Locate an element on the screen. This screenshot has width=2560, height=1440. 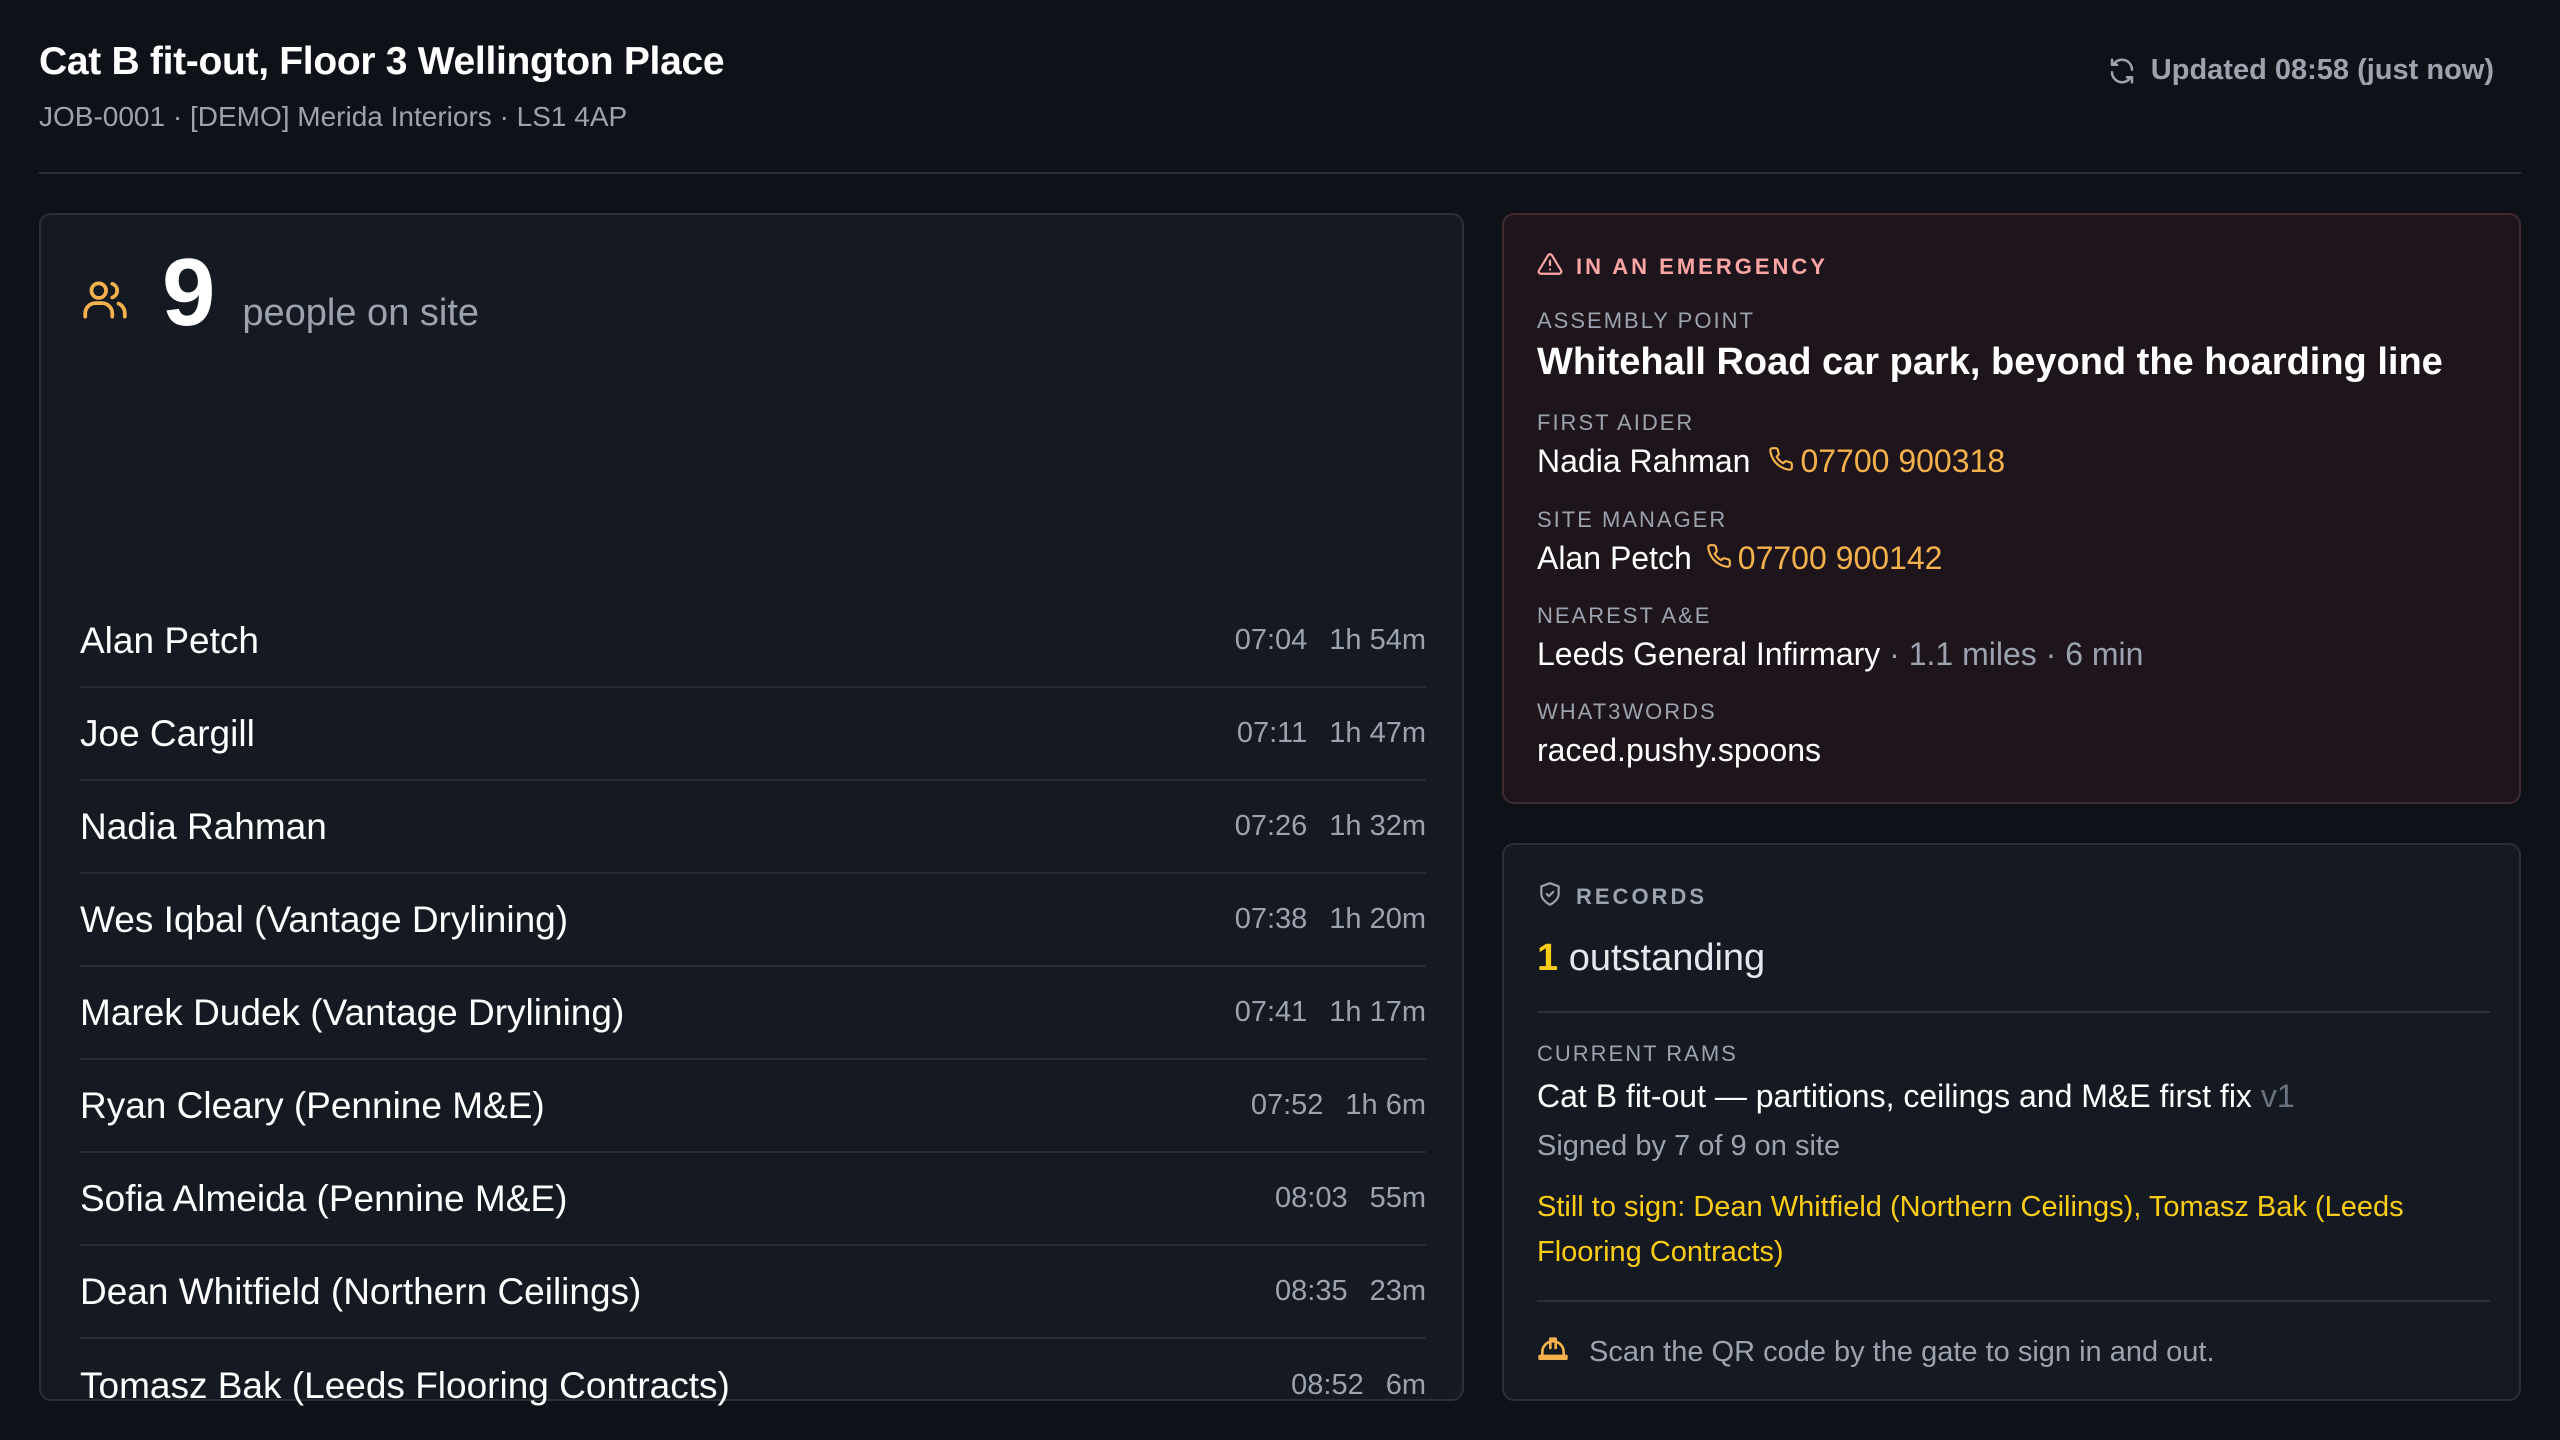
person-times: 08:52 6m is located at coordinates (1358, 1385).